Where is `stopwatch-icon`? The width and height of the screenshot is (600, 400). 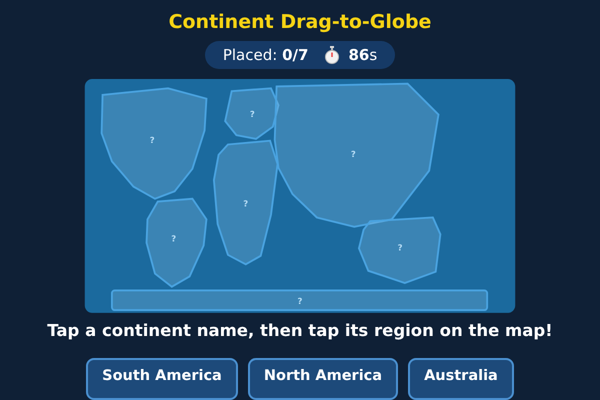 stopwatch-icon is located at coordinates (332, 55).